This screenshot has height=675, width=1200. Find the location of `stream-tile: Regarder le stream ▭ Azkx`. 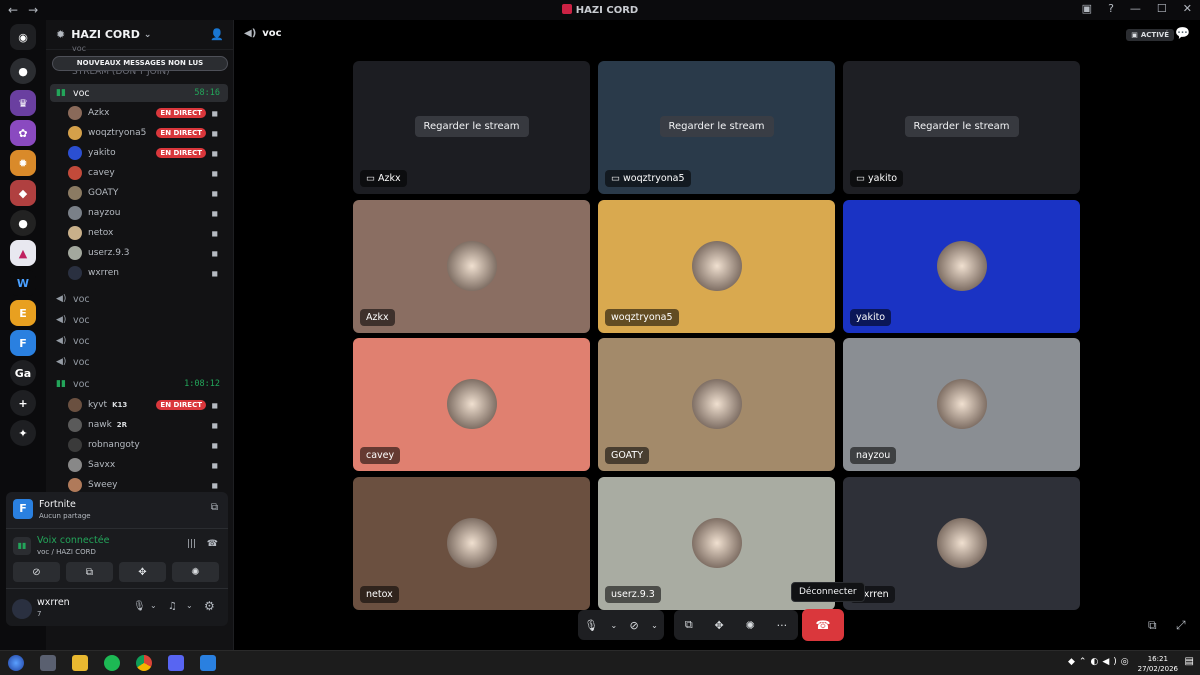

stream-tile: Regarder le stream ▭ Azkx is located at coordinates (471, 127).